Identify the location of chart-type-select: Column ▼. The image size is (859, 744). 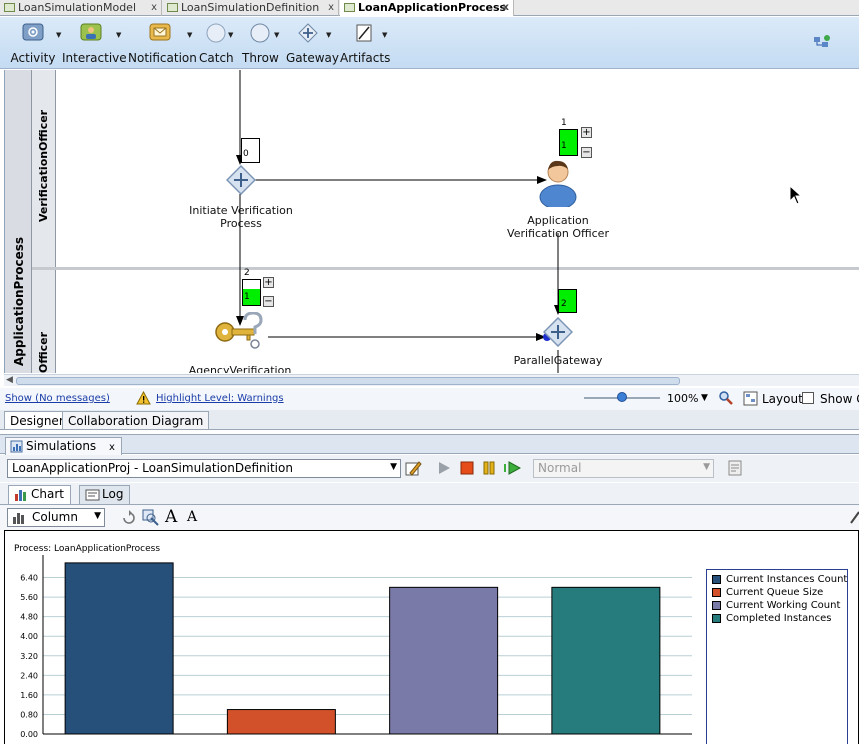
(56, 517).